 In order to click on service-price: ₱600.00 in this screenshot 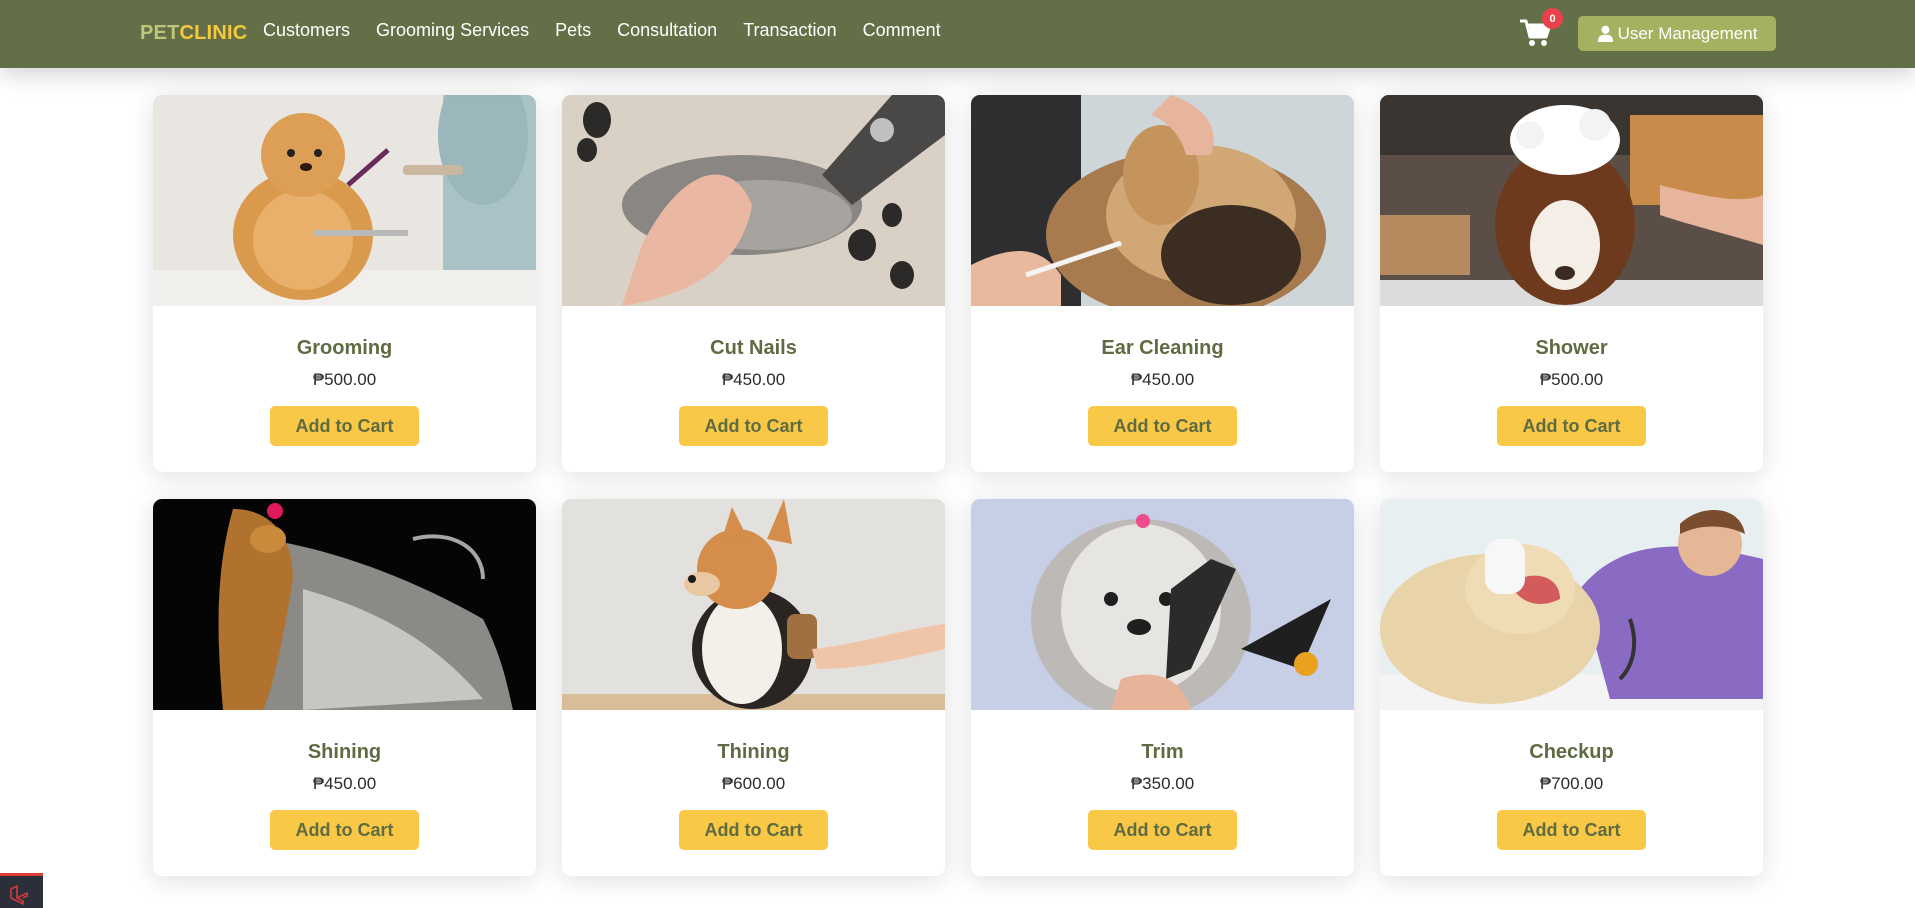, I will do `click(753, 783)`.